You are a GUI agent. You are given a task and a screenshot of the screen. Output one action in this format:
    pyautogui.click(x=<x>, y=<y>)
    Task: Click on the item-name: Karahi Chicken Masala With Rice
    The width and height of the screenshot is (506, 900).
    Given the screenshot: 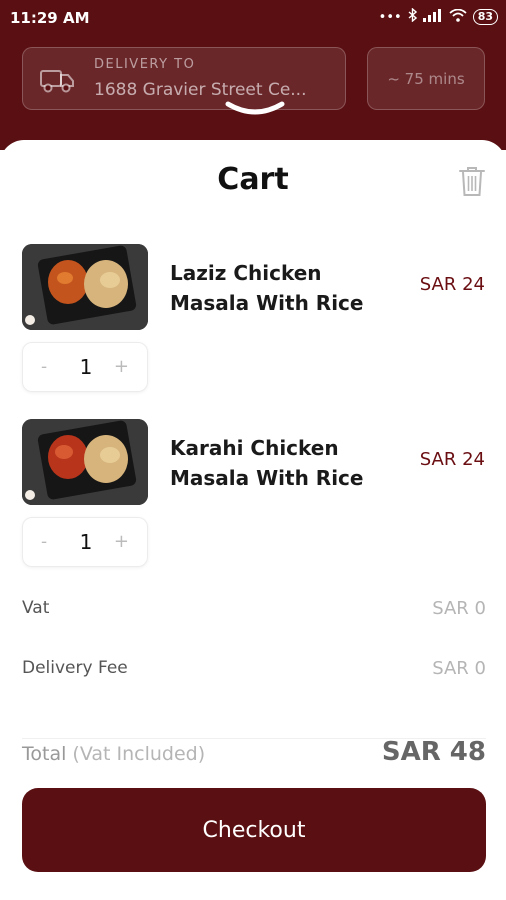 What is the action you would take?
    pyautogui.click(x=267, y=463)
    